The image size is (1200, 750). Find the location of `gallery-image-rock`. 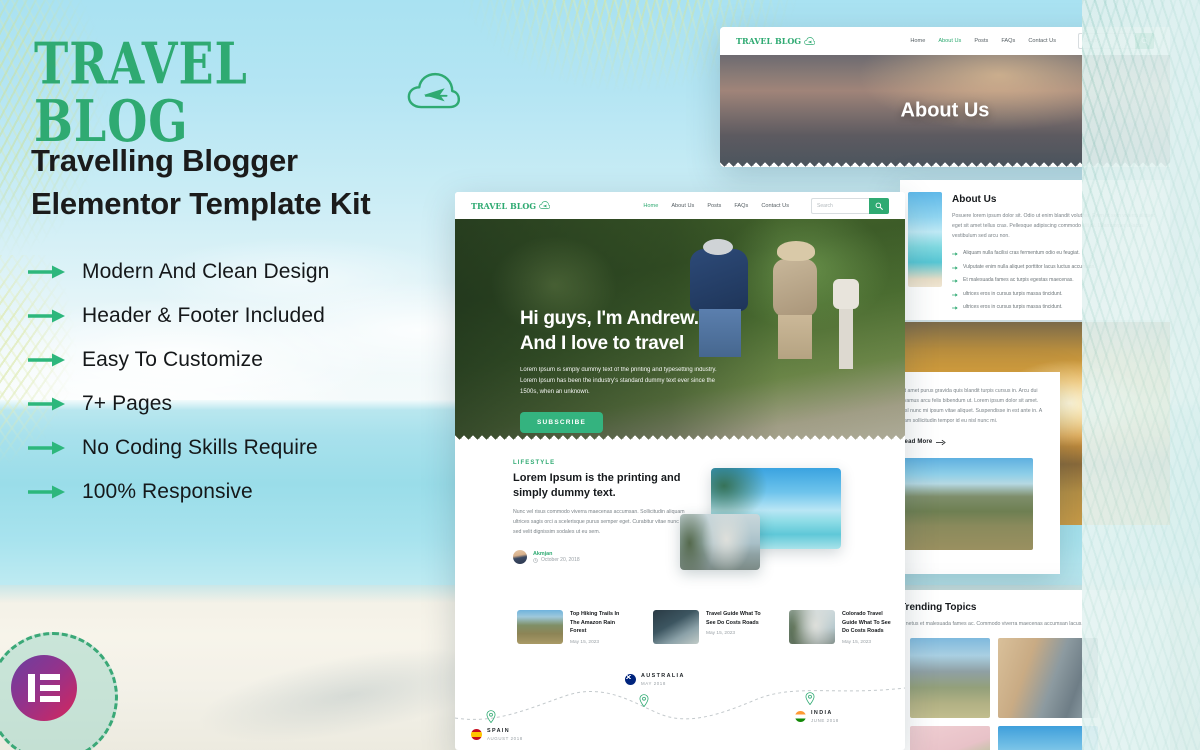

gallery-image-rock is located at coordinates (720, 542).